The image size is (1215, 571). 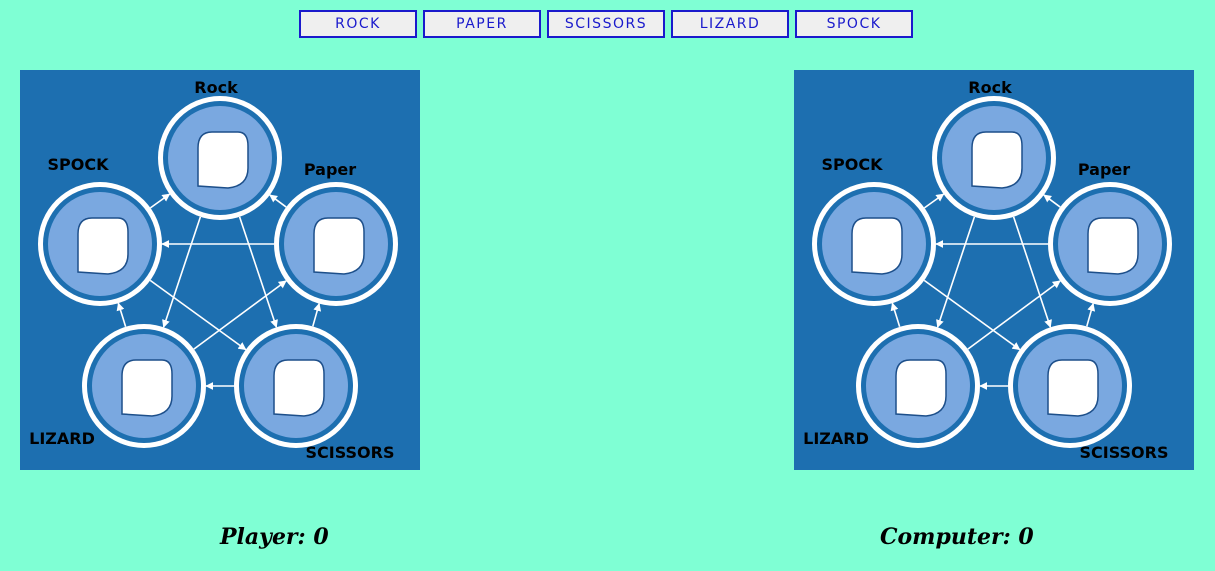 I want to click on scissors-button: SCISSORS, so click(x=606, y=24).